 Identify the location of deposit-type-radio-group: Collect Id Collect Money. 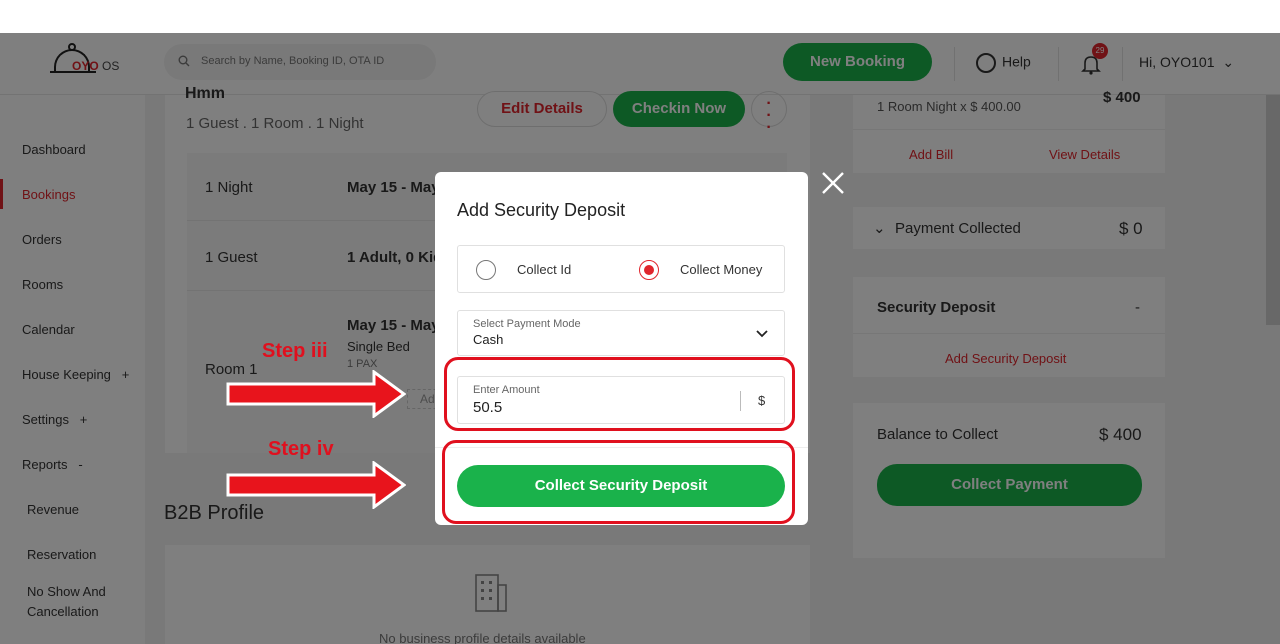
(621, 269).